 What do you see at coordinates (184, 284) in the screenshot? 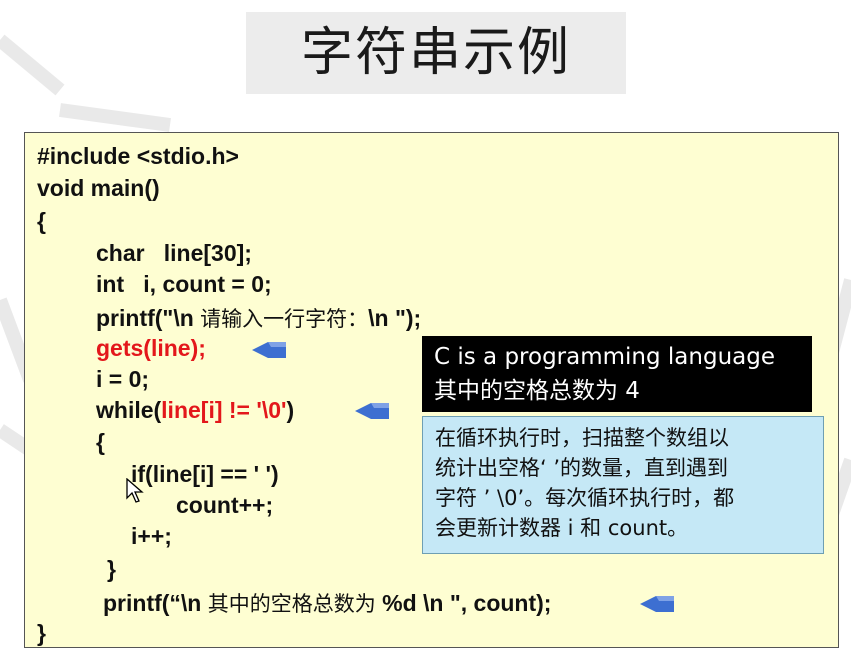
I see `code-line-5: int i, count = 0;` at bounding box center [184, 284].